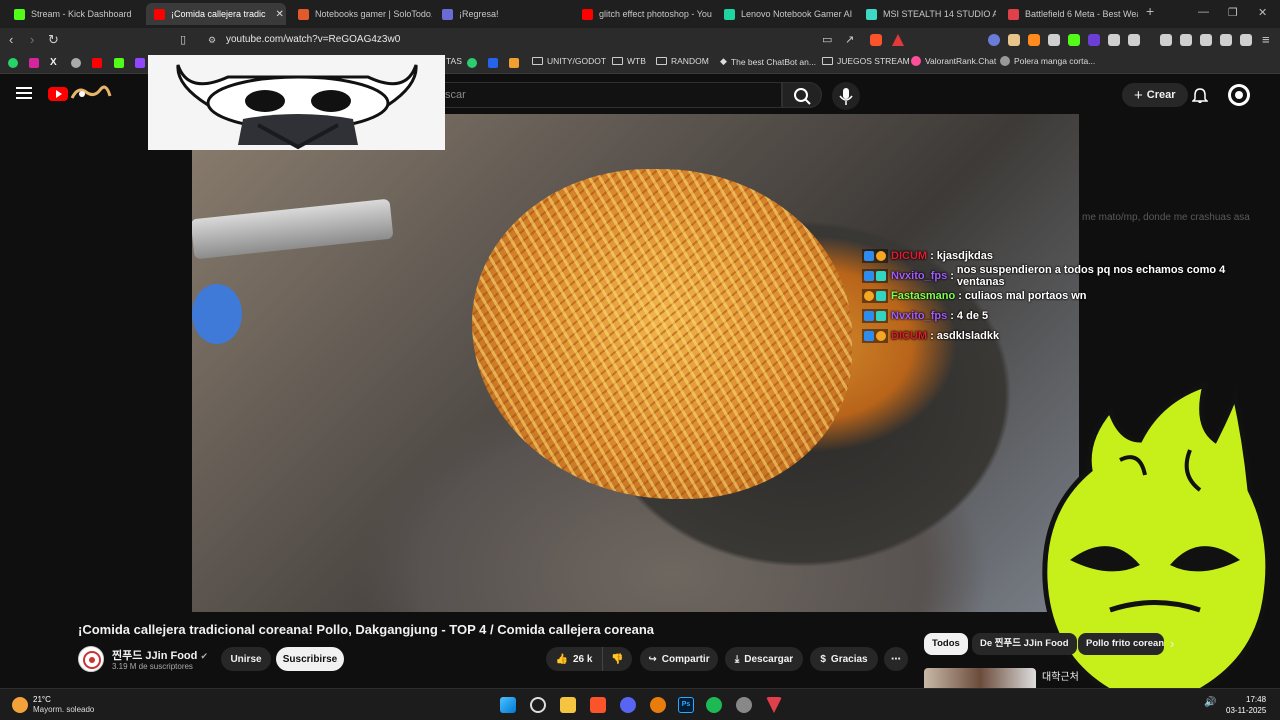 The height and width of the screenshot is (720, 1280). Describe the element at coordinates (76, 63) in the screenshot. I see `apple-icon` at that location.